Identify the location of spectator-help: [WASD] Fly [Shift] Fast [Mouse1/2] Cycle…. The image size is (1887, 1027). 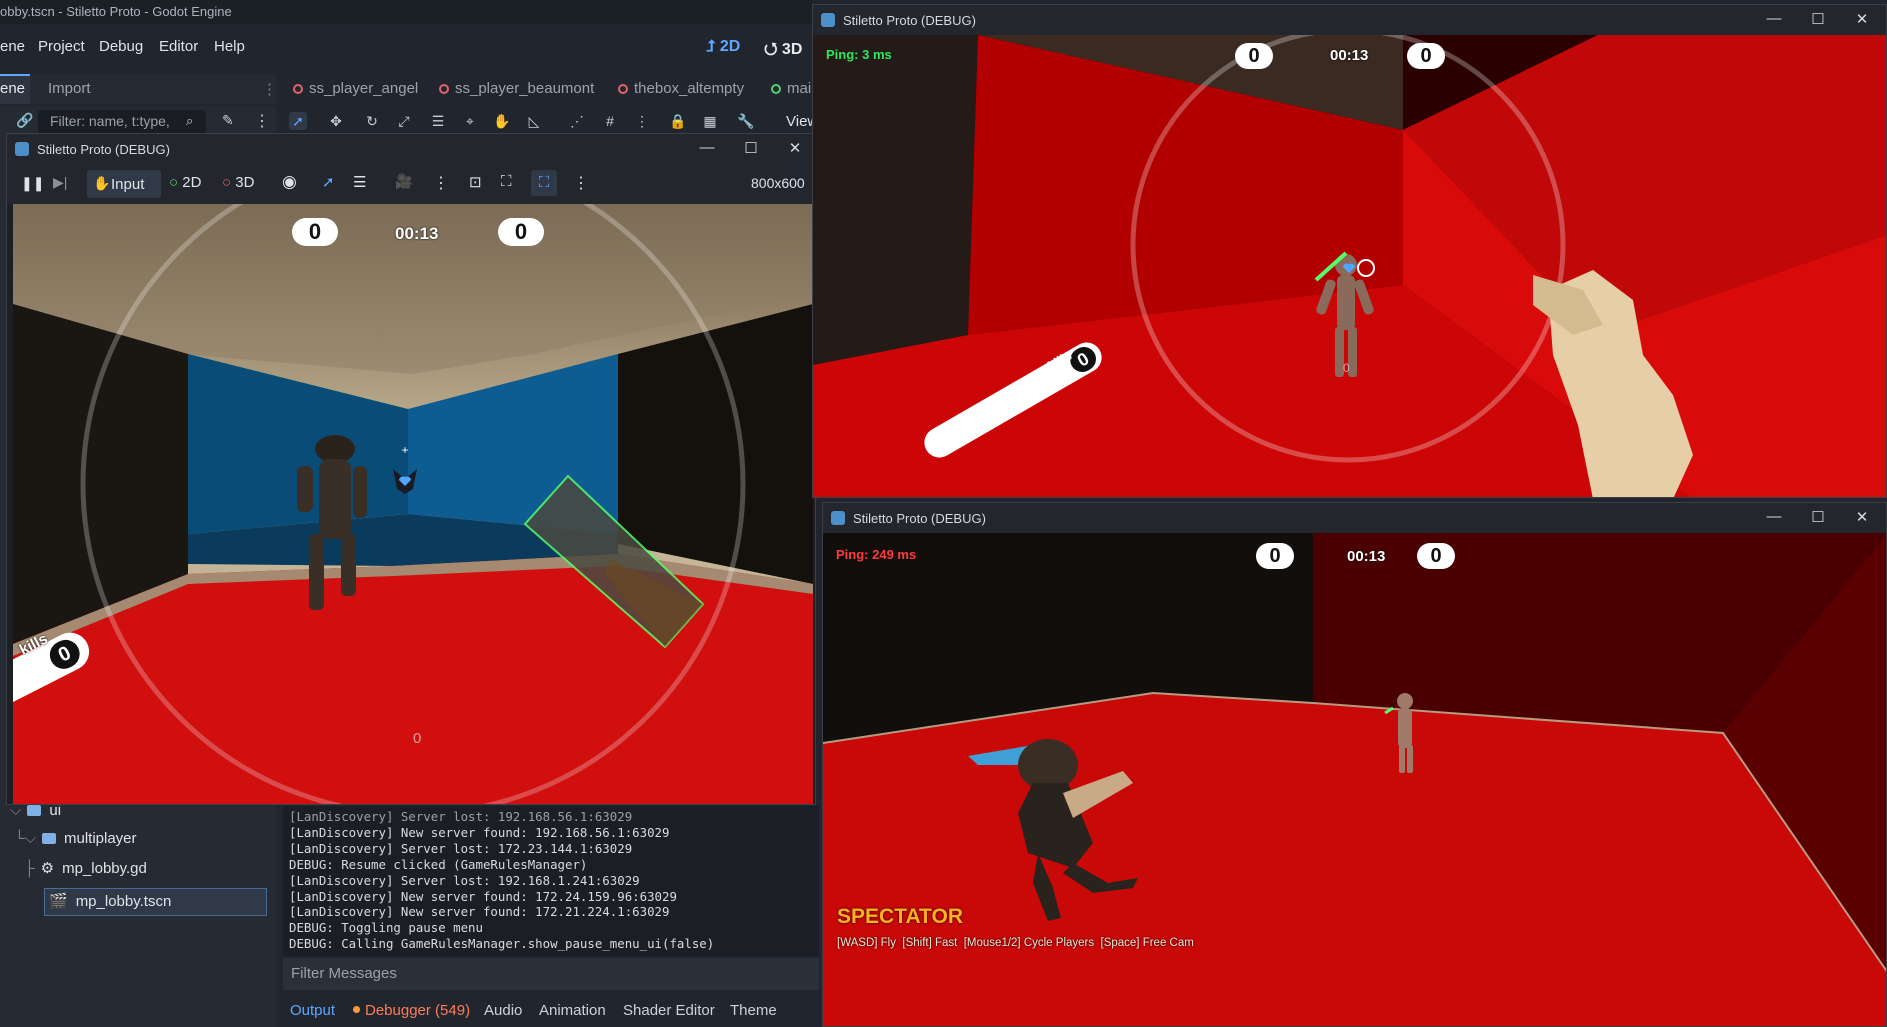
(1015, 943).